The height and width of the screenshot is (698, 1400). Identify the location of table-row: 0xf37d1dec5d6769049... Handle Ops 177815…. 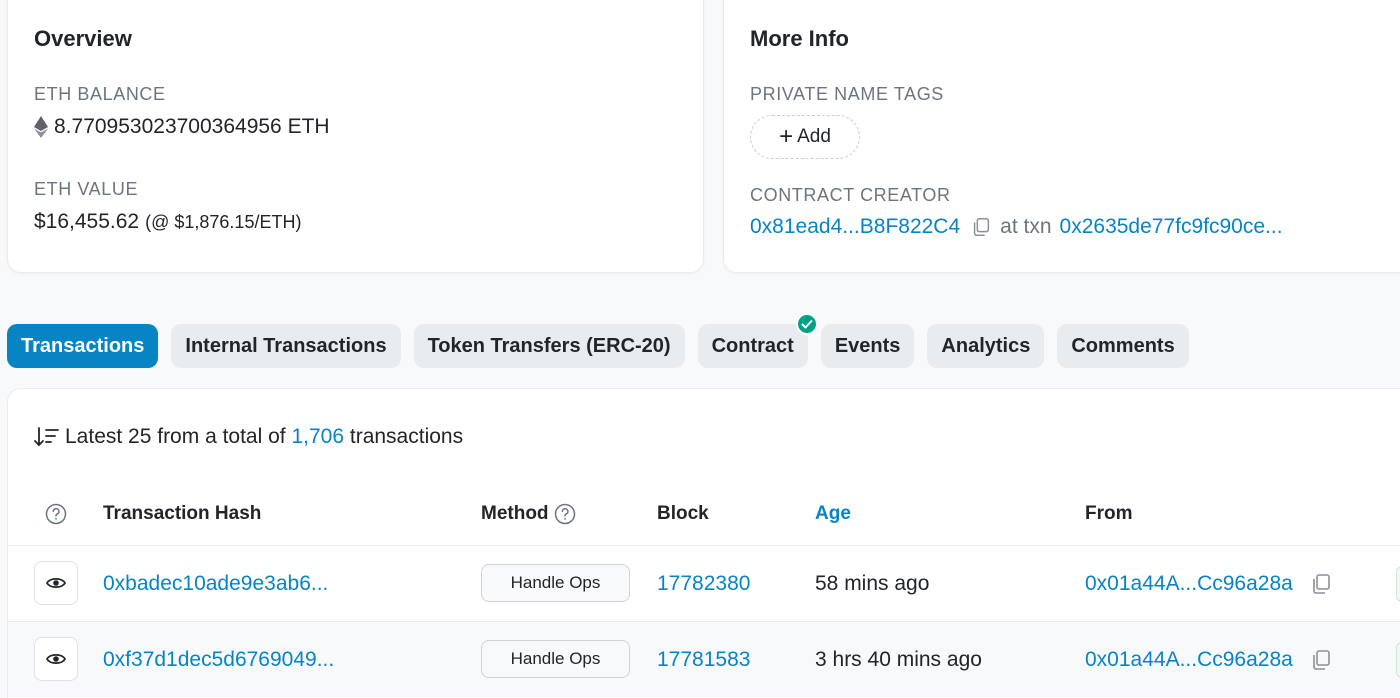
(704, 659).